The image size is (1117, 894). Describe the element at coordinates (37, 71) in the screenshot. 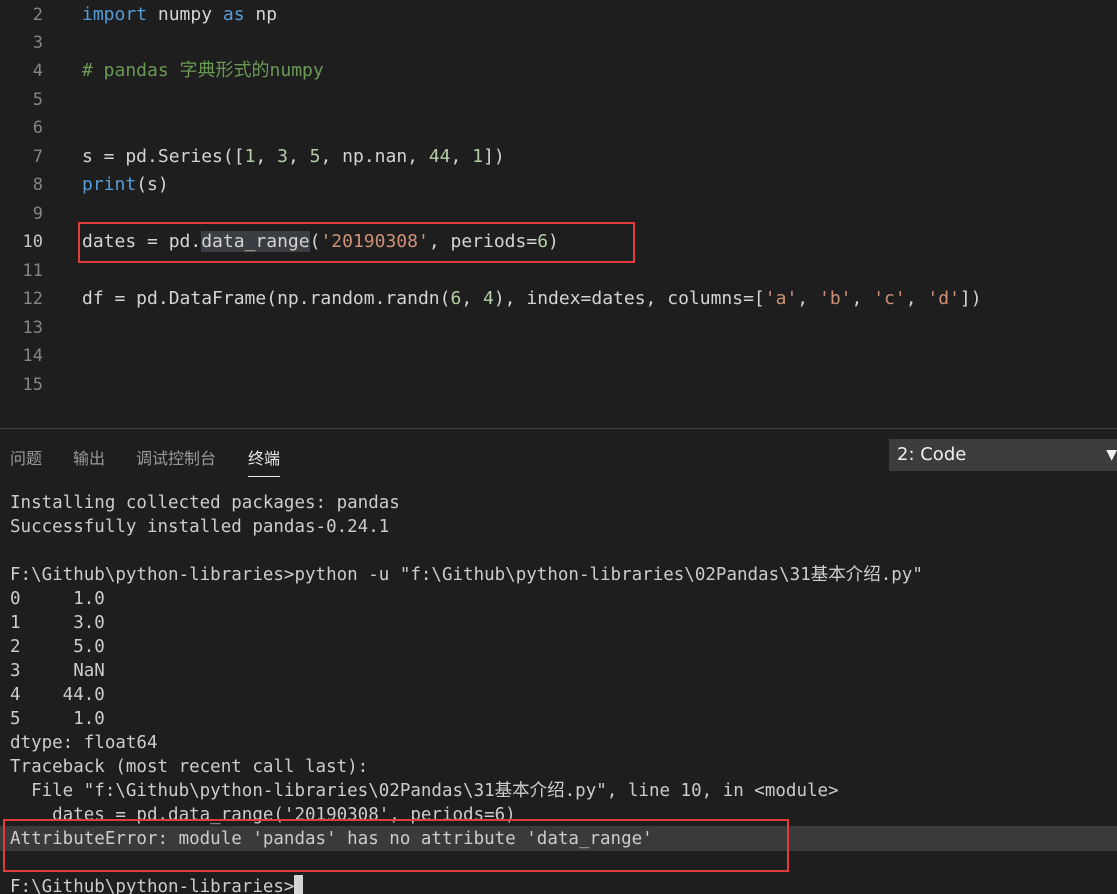

I see `line-number: 4` at that location.